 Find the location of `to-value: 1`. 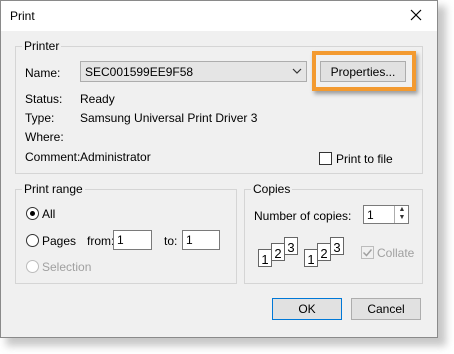

to-value: 1 is located at coordinates (189, 240).